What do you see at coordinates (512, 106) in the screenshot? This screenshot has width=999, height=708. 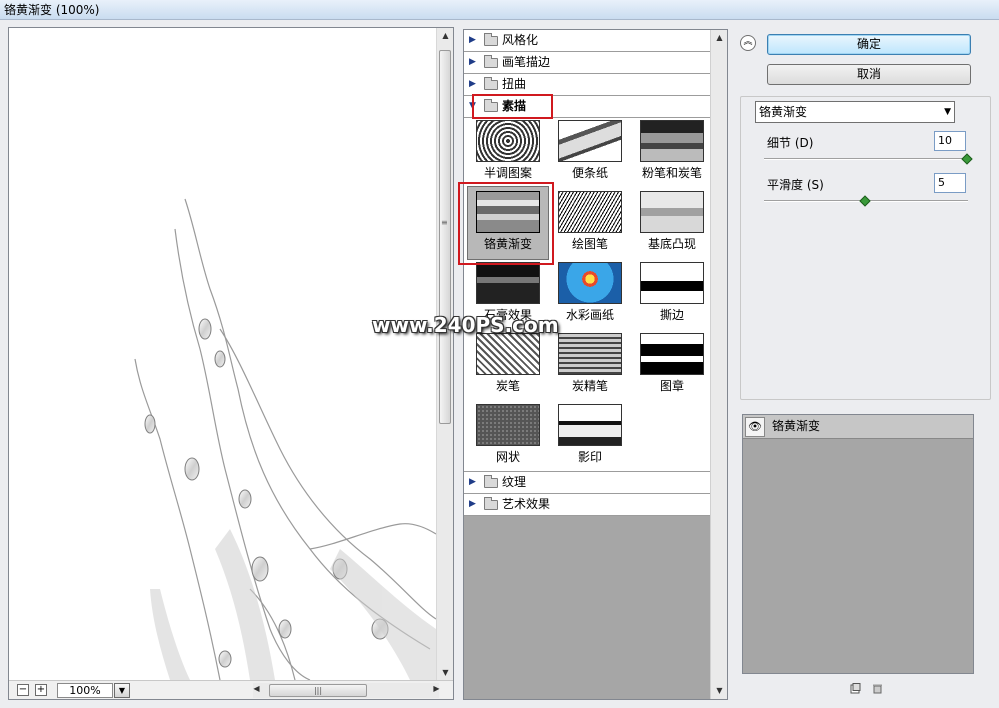 I see `annotation-highlight-category` at bounding box center [512, 106].